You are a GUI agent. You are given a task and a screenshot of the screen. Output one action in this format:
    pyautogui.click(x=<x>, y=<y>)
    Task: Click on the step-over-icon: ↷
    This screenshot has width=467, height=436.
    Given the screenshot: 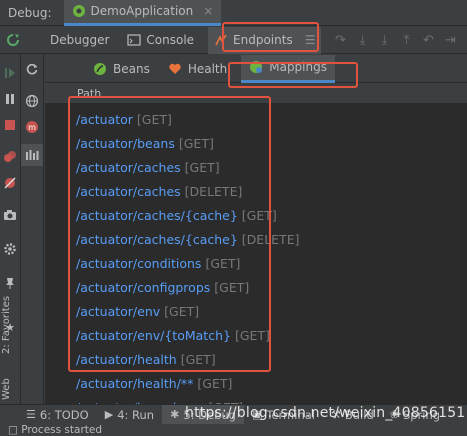 What is the action you would take?
    pyautogui.click(x=340, y=40)
    